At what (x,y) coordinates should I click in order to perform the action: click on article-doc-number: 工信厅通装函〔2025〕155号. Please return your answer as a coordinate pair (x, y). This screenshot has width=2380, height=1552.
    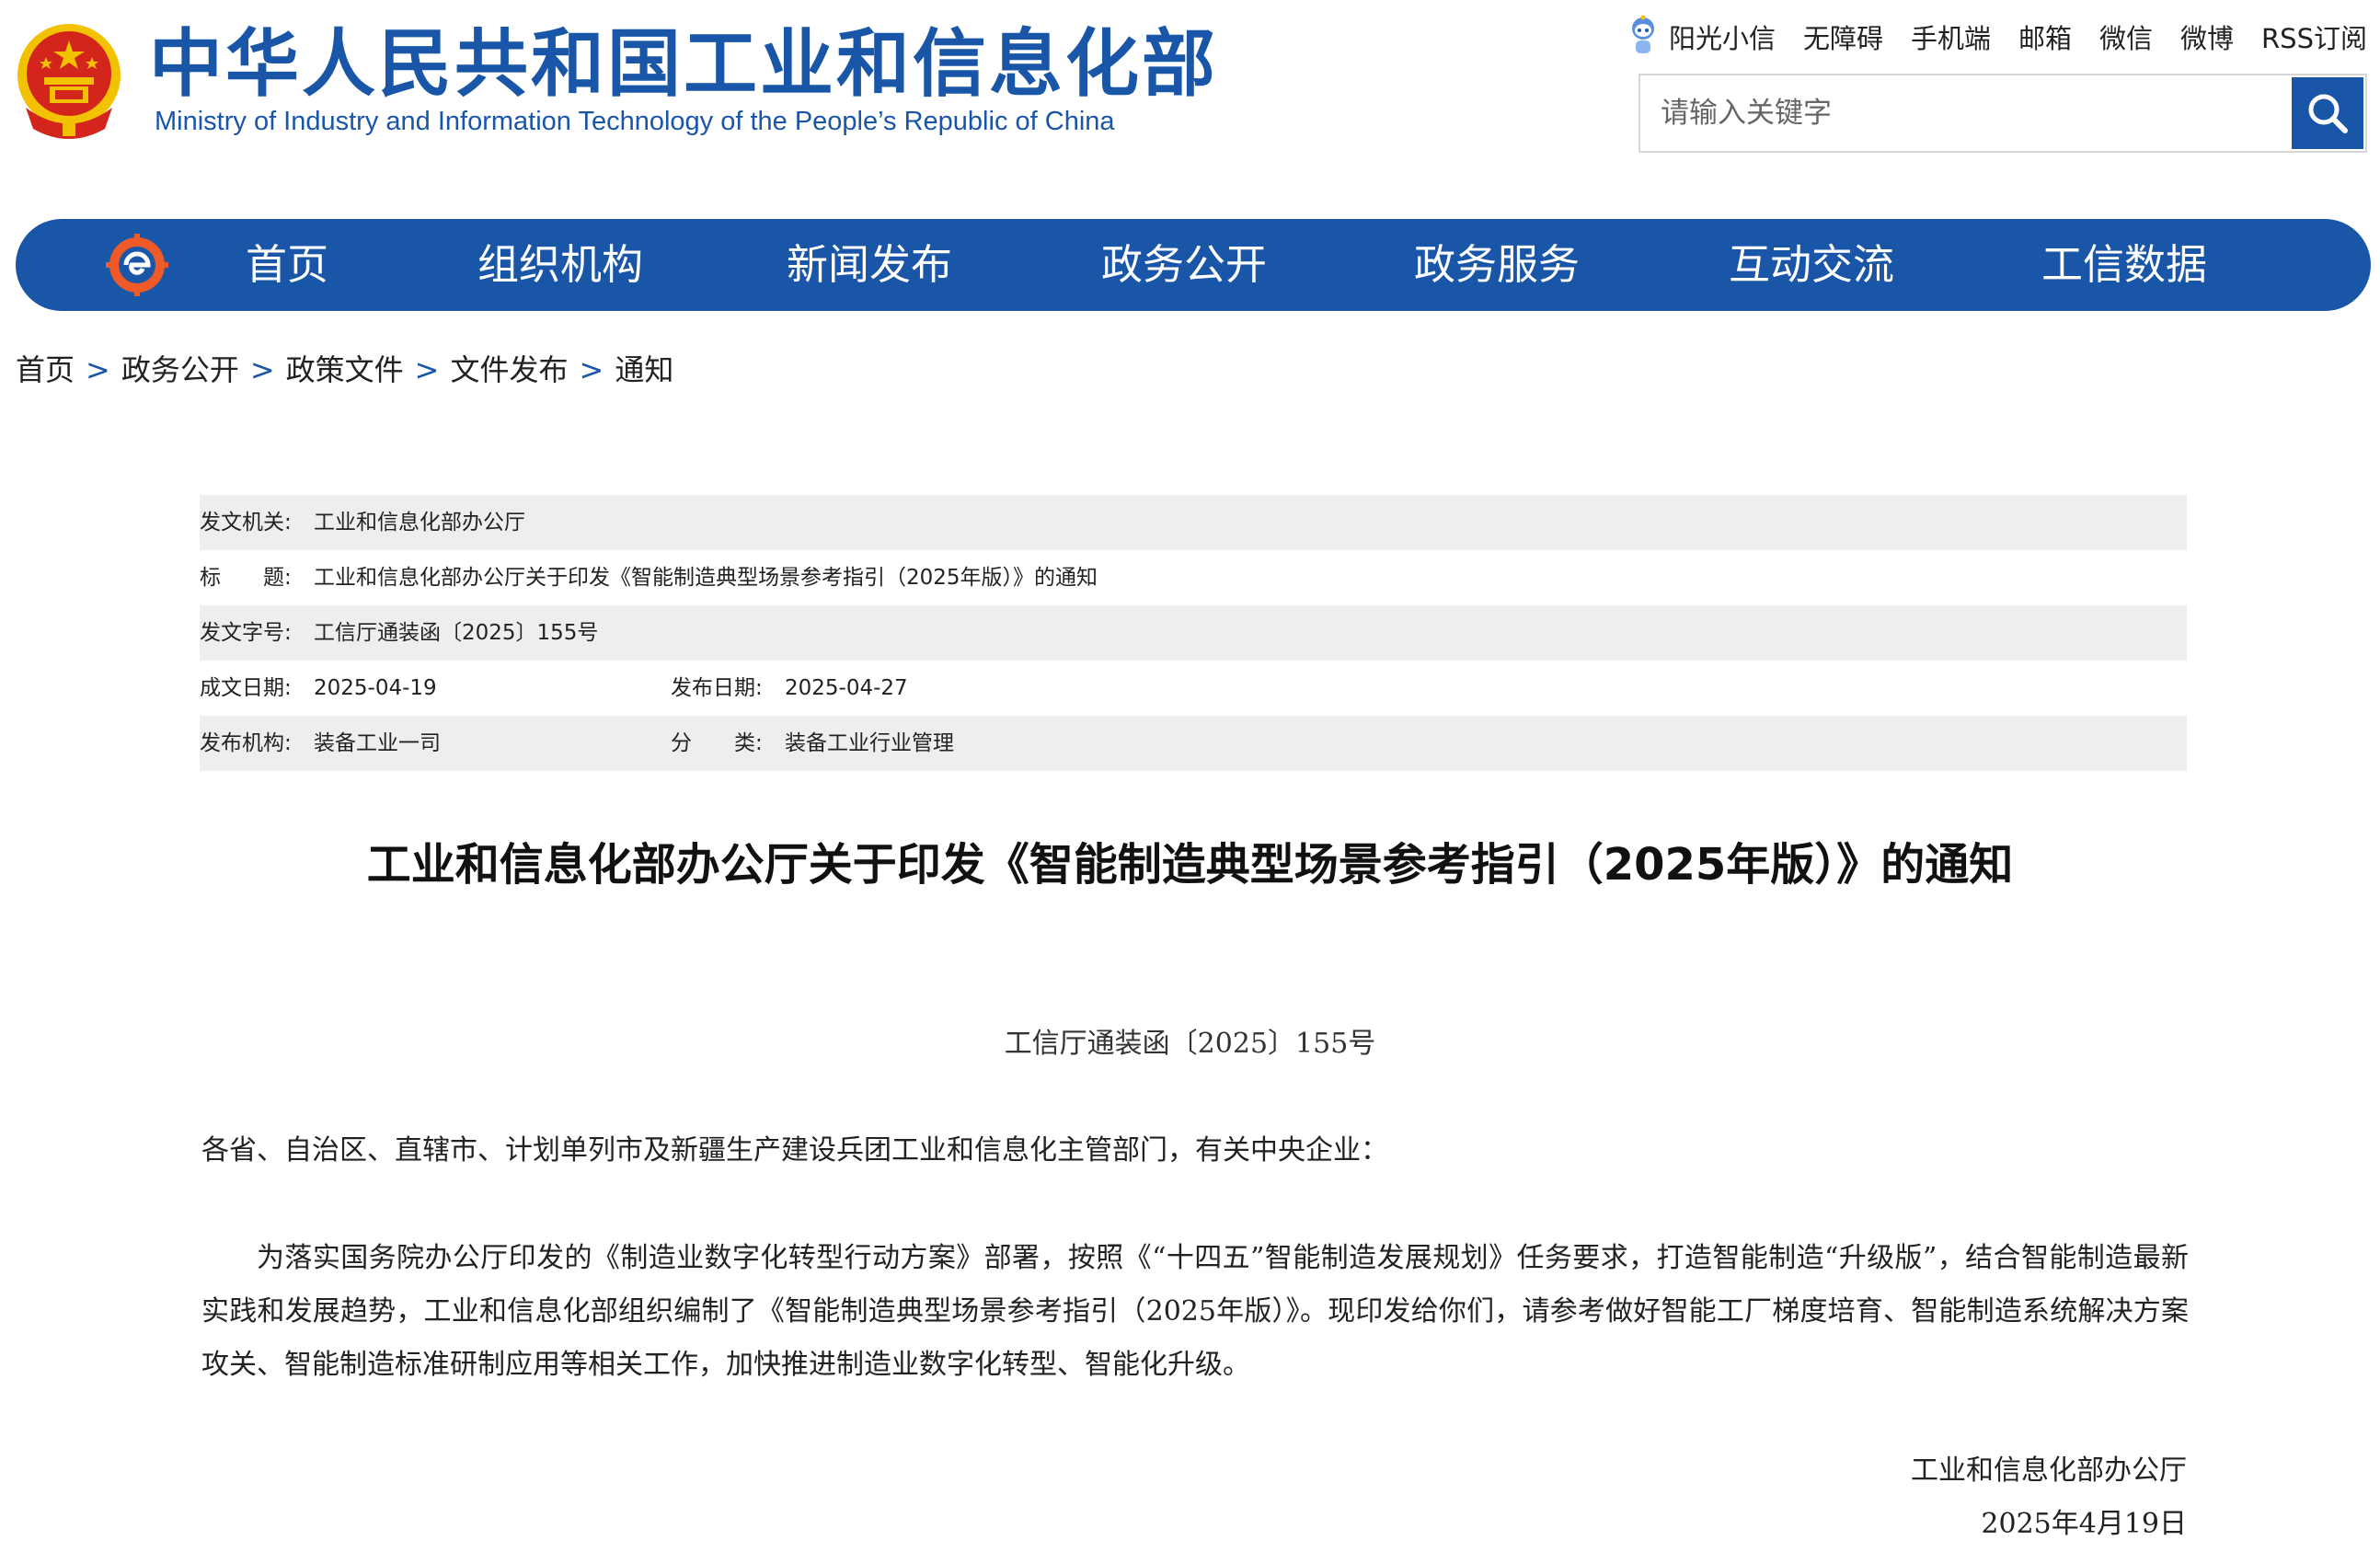
    Looking at the image, I should click on (1190, 1044).